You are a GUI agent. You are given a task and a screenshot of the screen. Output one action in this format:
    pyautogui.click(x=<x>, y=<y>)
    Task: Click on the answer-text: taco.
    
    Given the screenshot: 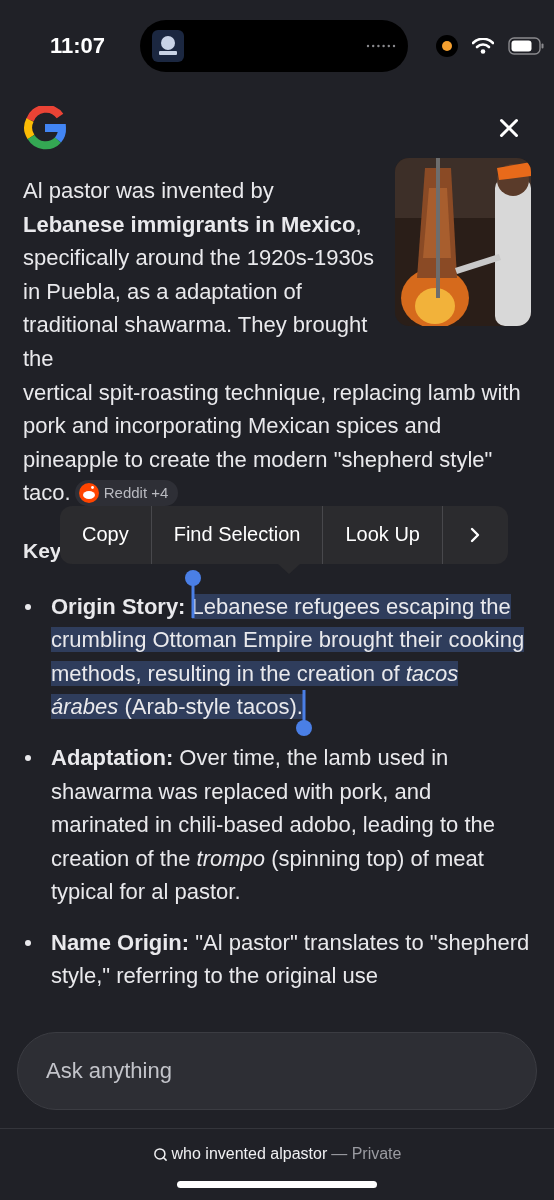 What is the action you would take?
    pyautogui.click(x=47, y=493)
    